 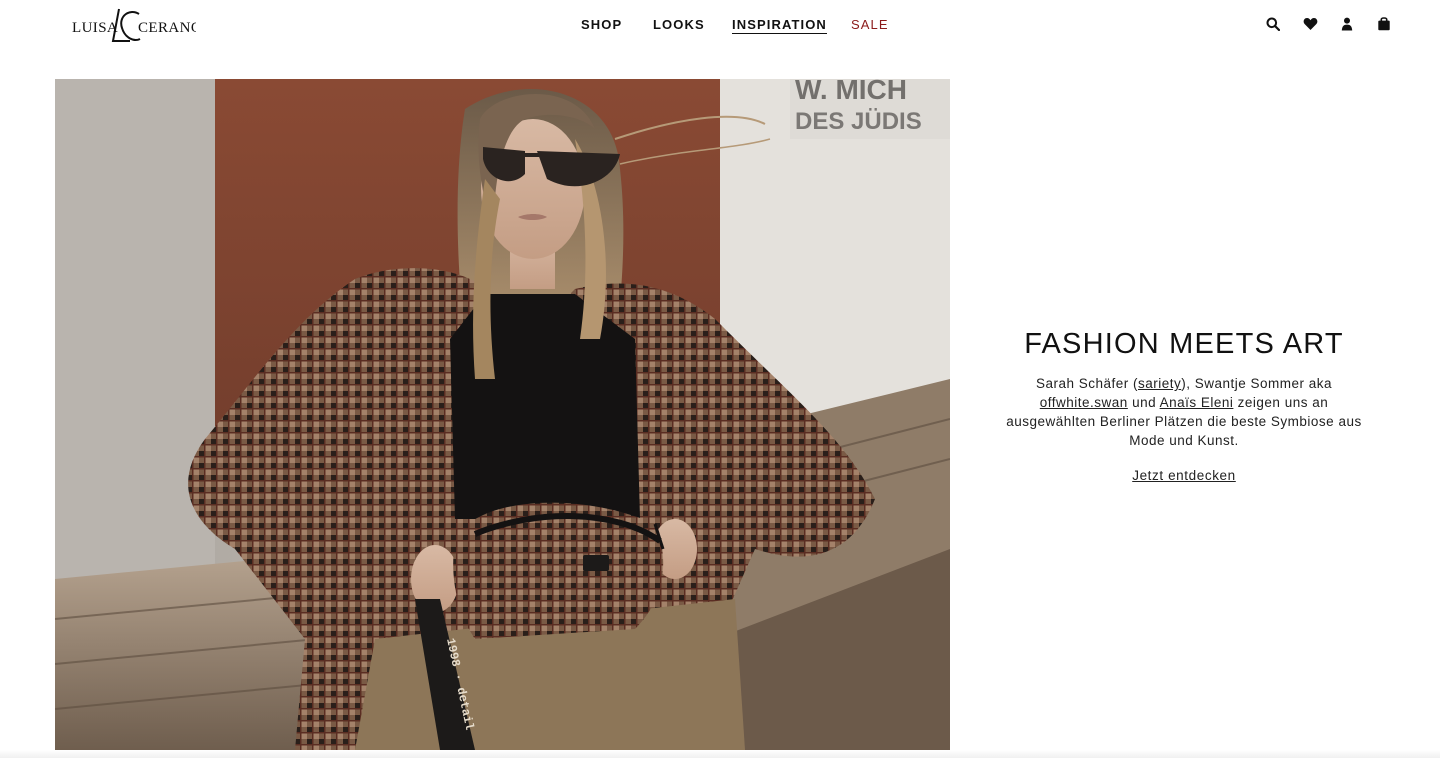 What do you see at coordinates (870, 24) in the screenshot?
I see `nav-item-sale: SALE` at bounding box center [870, 24].